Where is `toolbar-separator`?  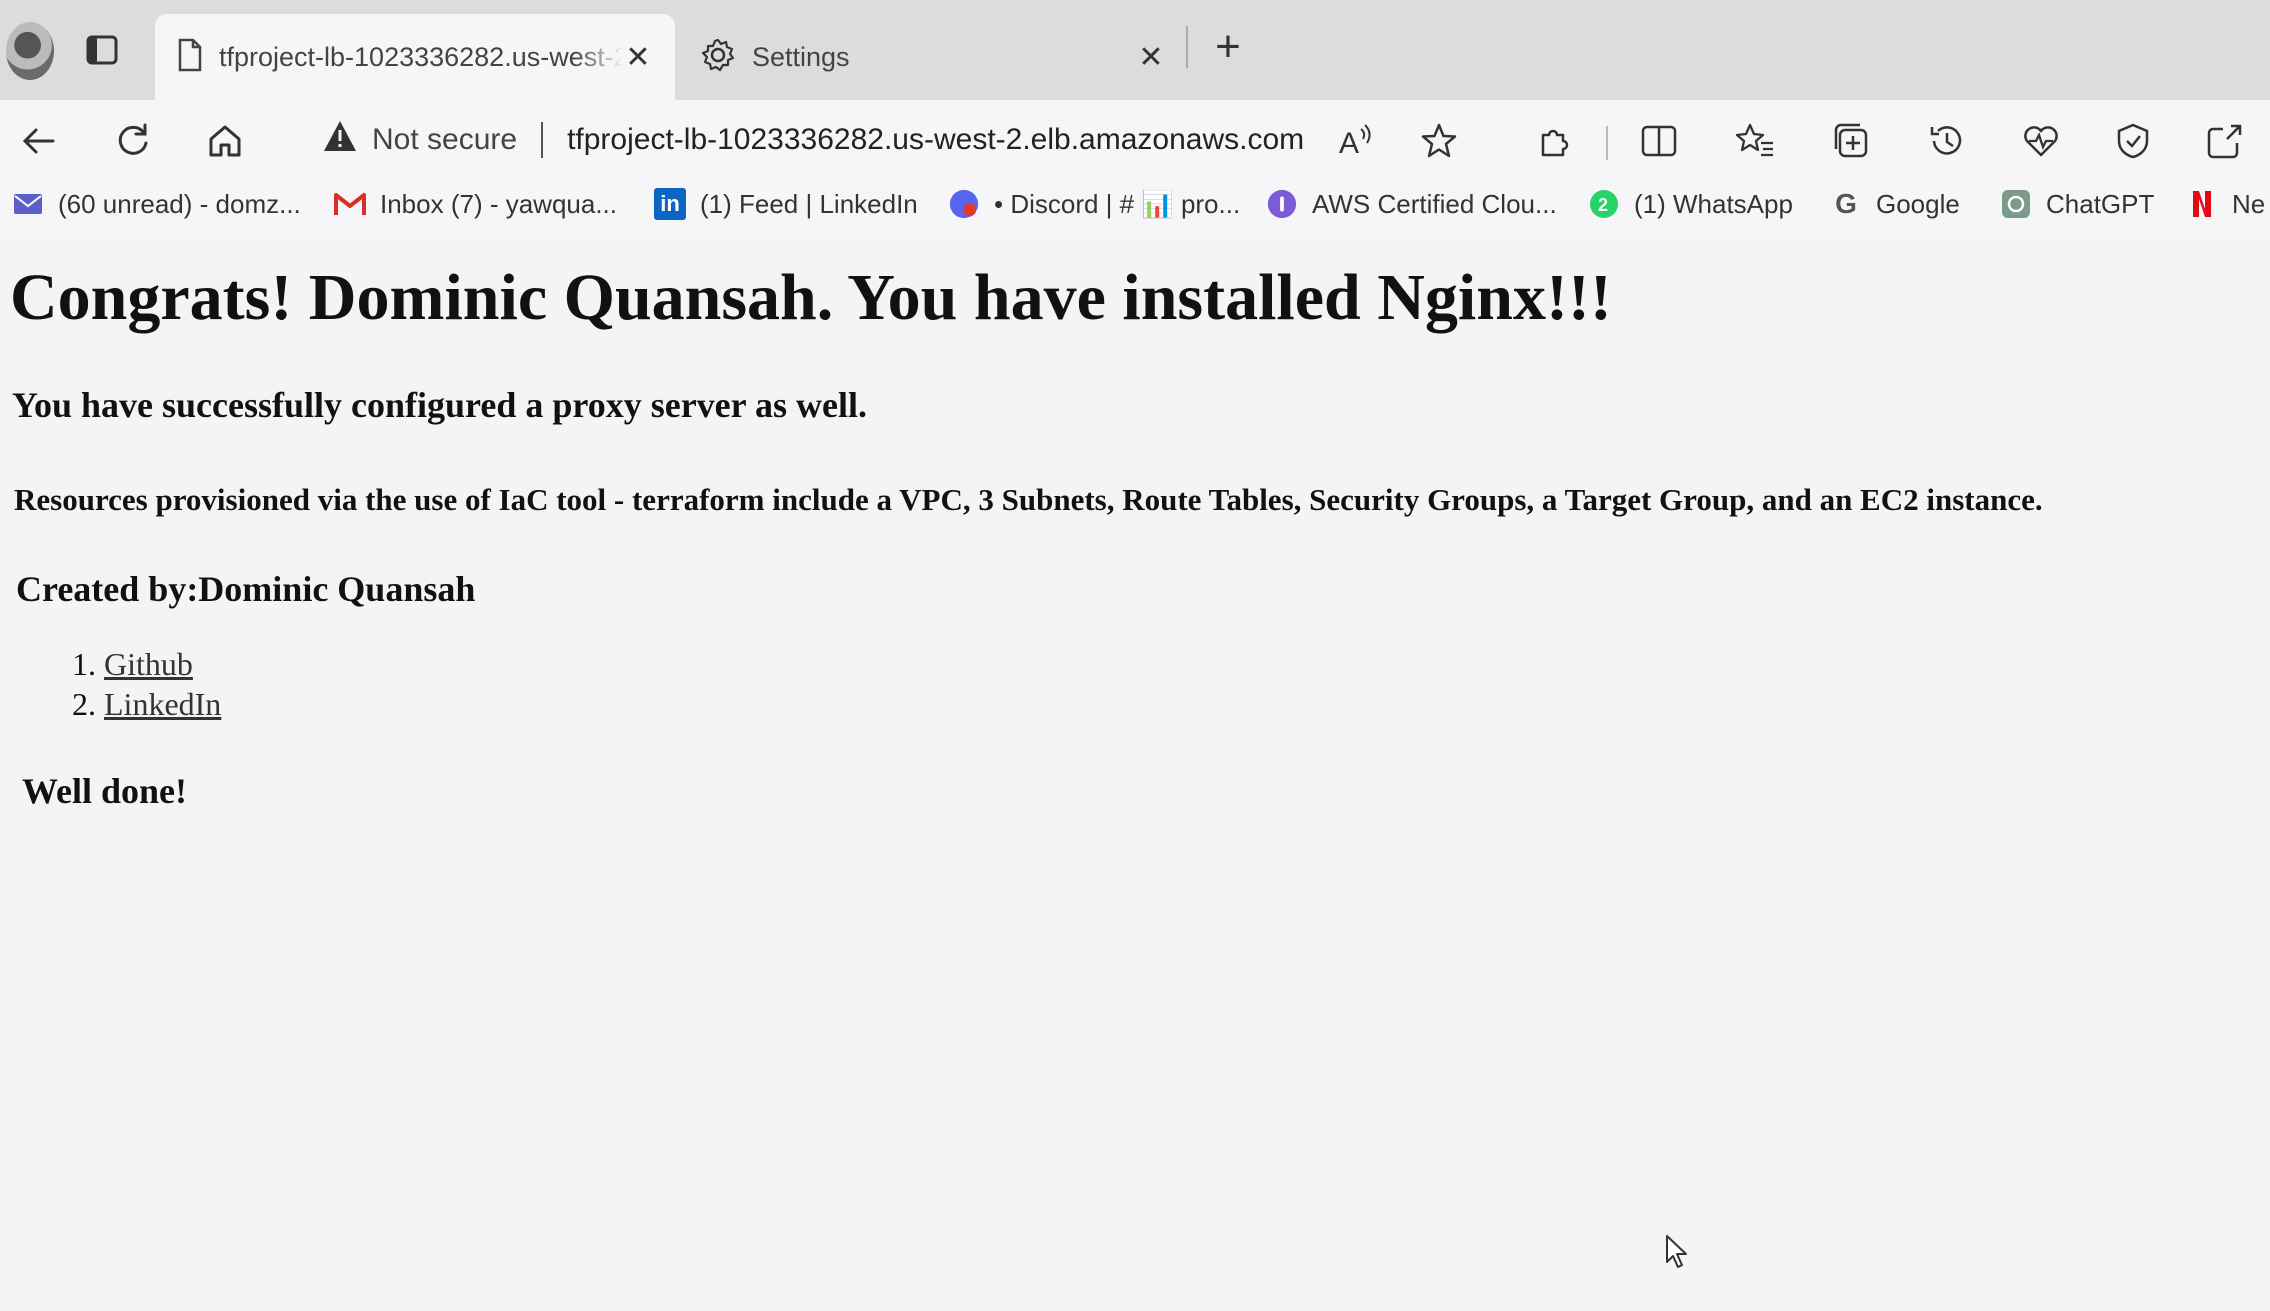
toolbar-separator is located at coordinates (1607, 143).